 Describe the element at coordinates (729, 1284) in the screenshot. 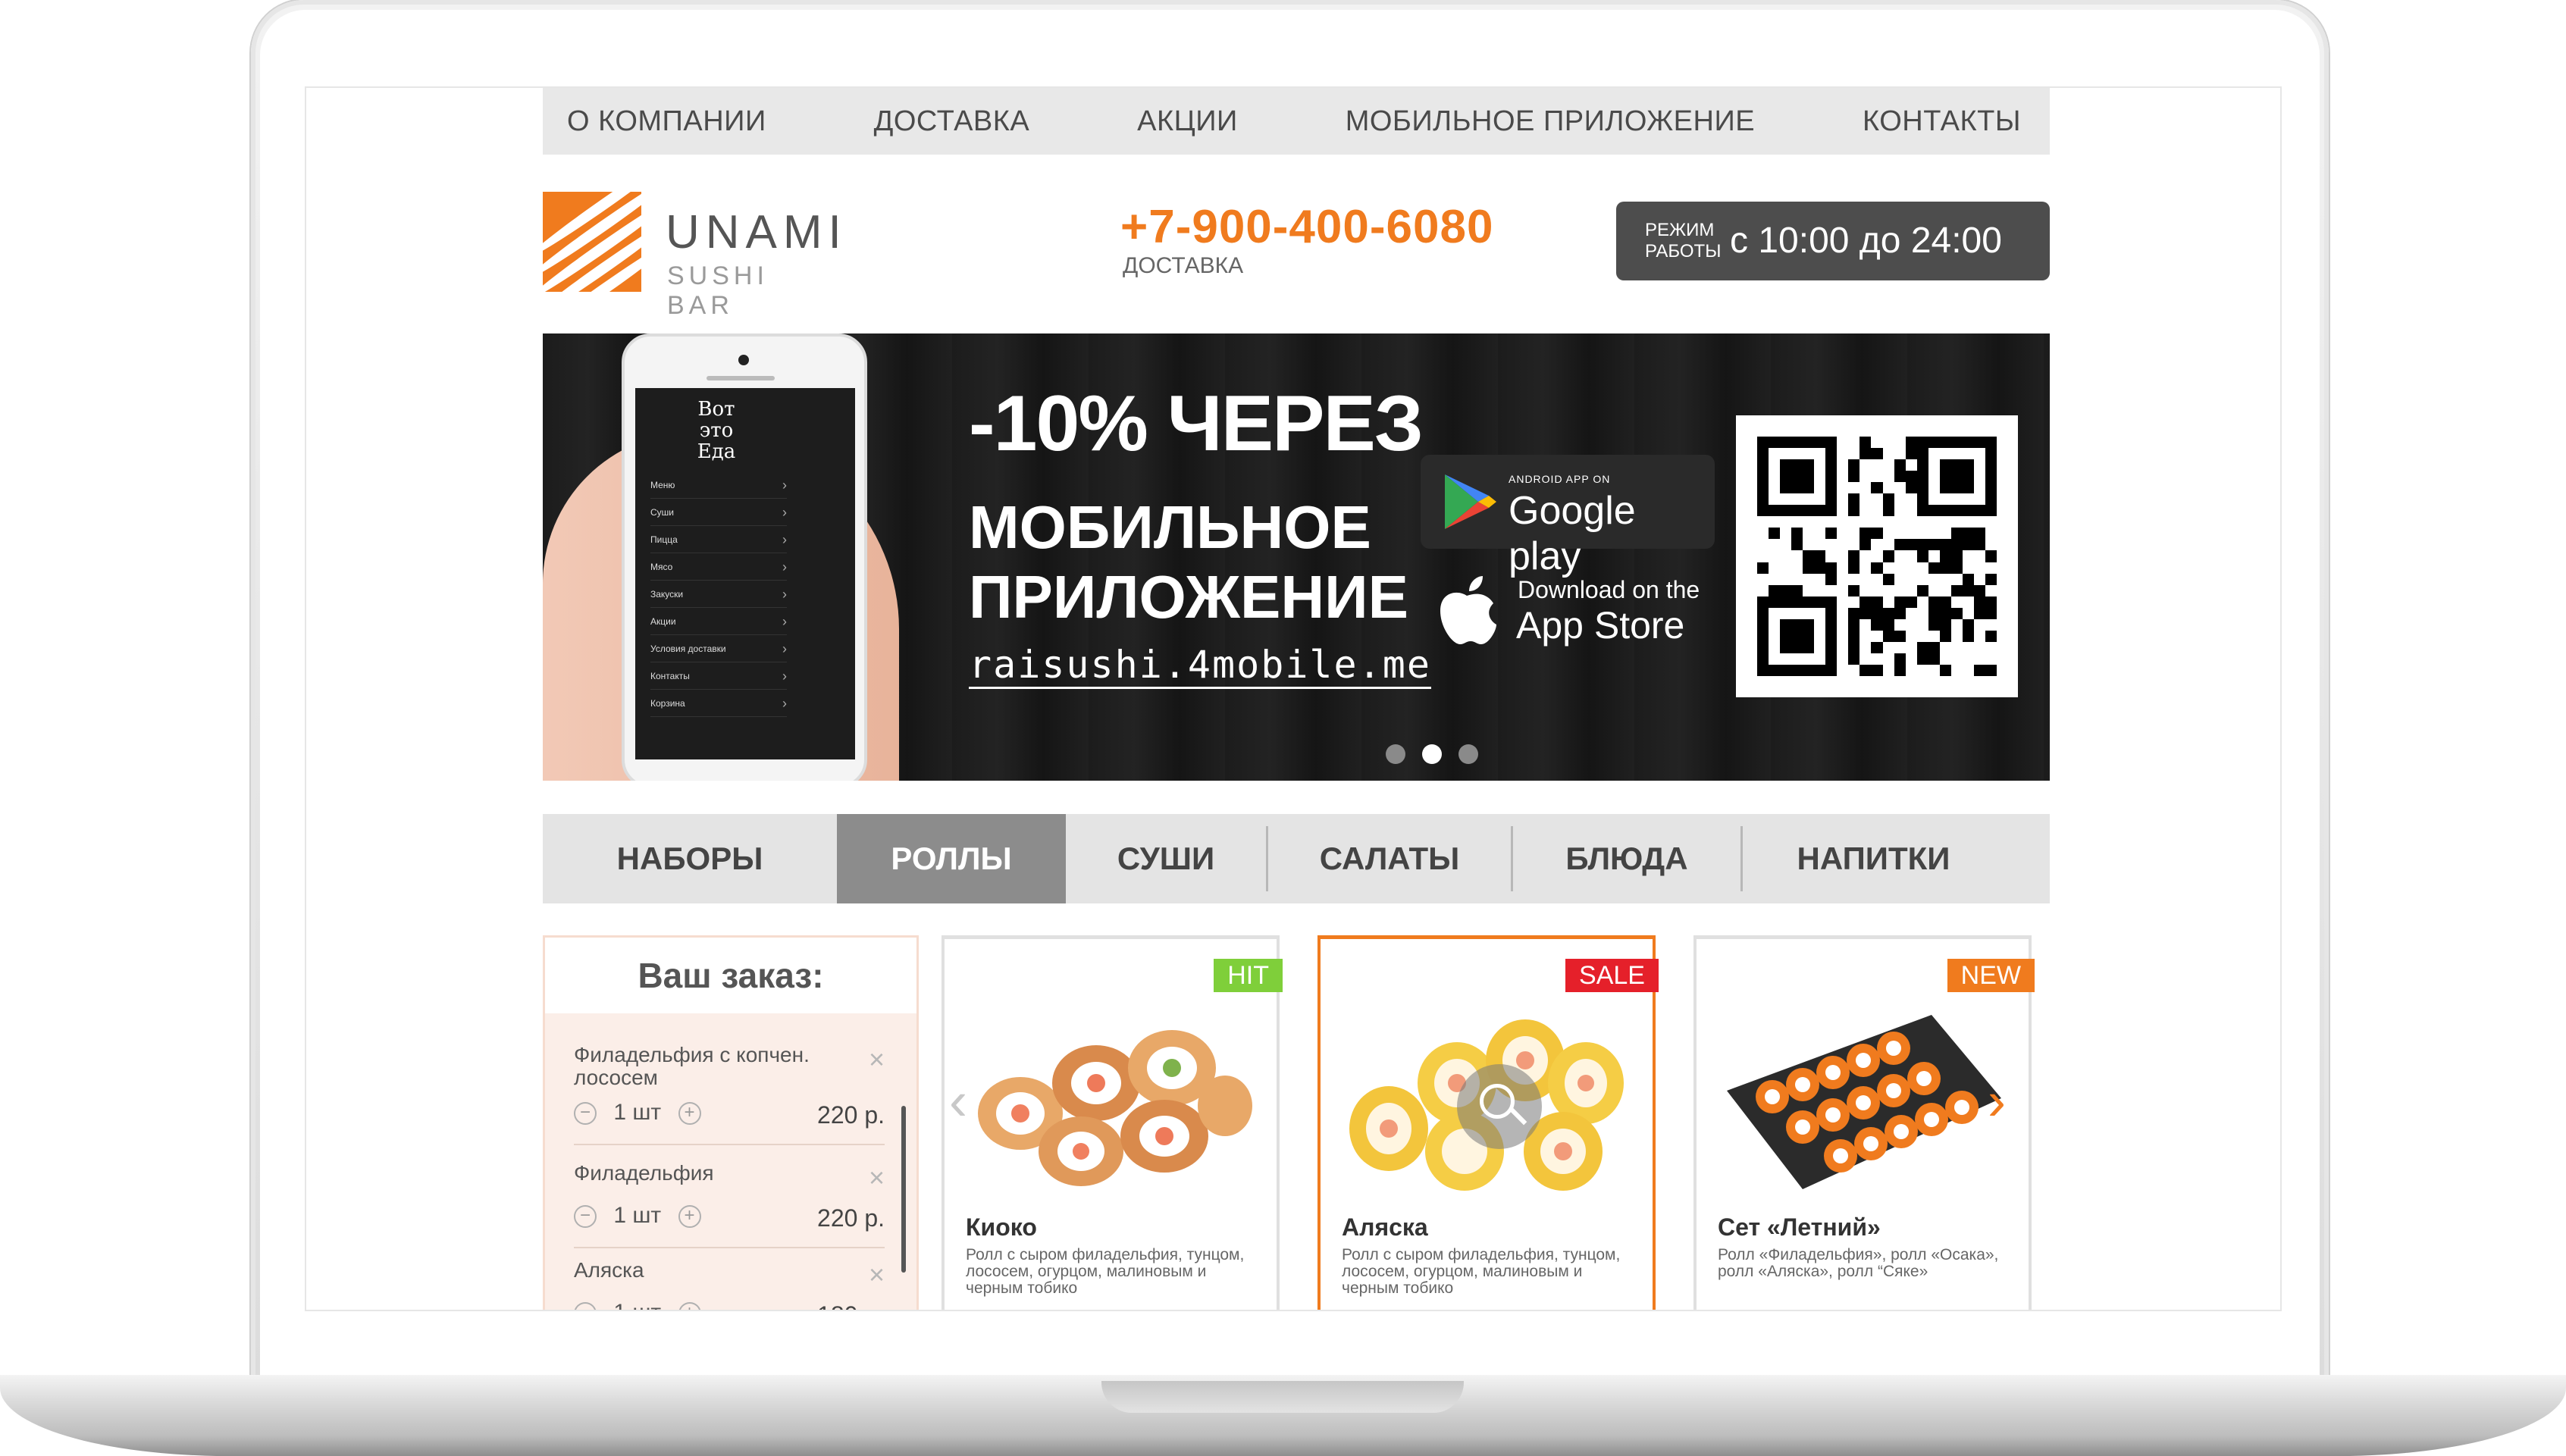

I see `order-item: Аляска × − 1 шт + 180 р.` at that location.